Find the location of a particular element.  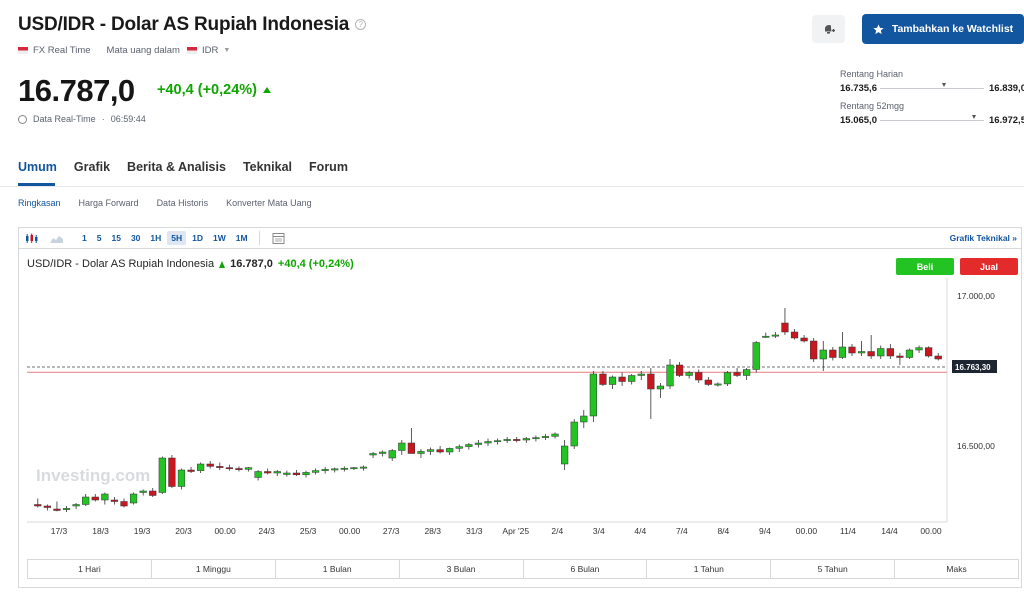

add-to-watchlist-button: Tambahkan ke Watchlist is located at coordinates (943, 29).